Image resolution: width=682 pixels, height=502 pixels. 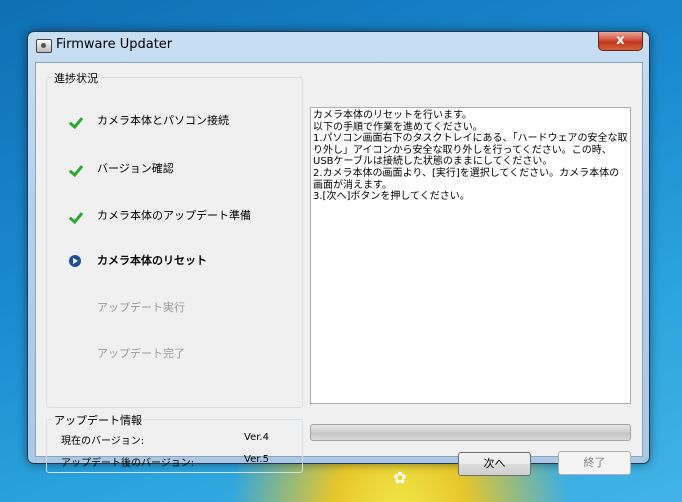 I want to click on current-step-arrow-icon, so click(x=75, y=261).